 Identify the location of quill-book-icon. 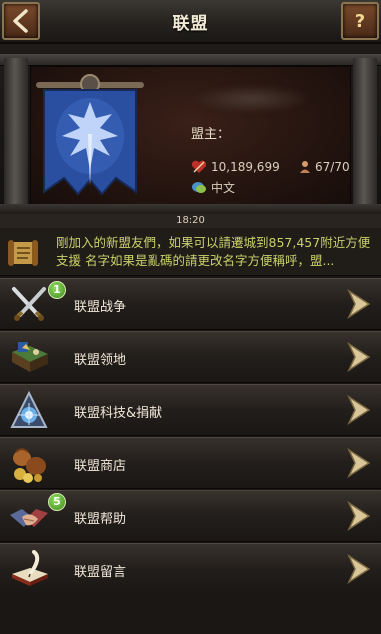
(30, 568).